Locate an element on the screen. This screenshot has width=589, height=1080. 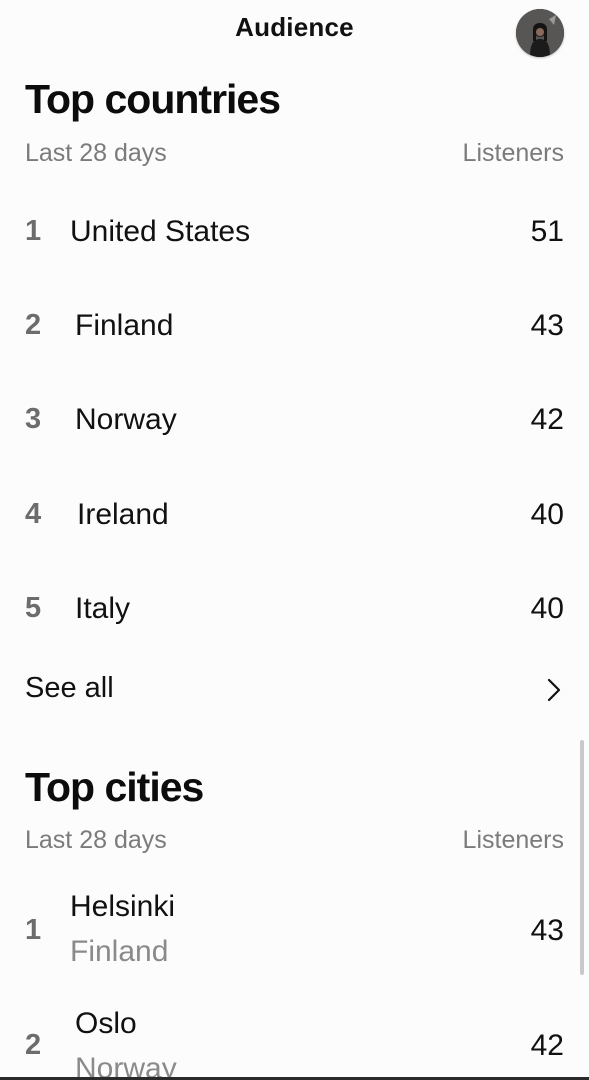
country-listeners: 42 is located at coordinates (547, 419).